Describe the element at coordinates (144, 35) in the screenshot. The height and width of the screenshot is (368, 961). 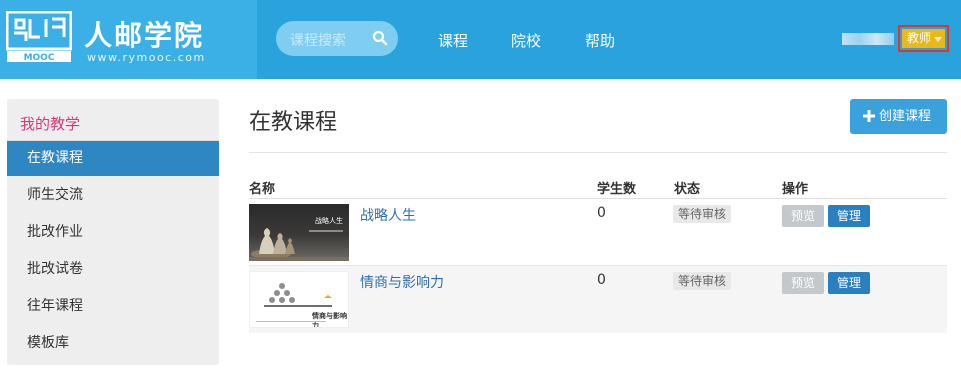
I see `logo-title: 人邮学院` at that location.